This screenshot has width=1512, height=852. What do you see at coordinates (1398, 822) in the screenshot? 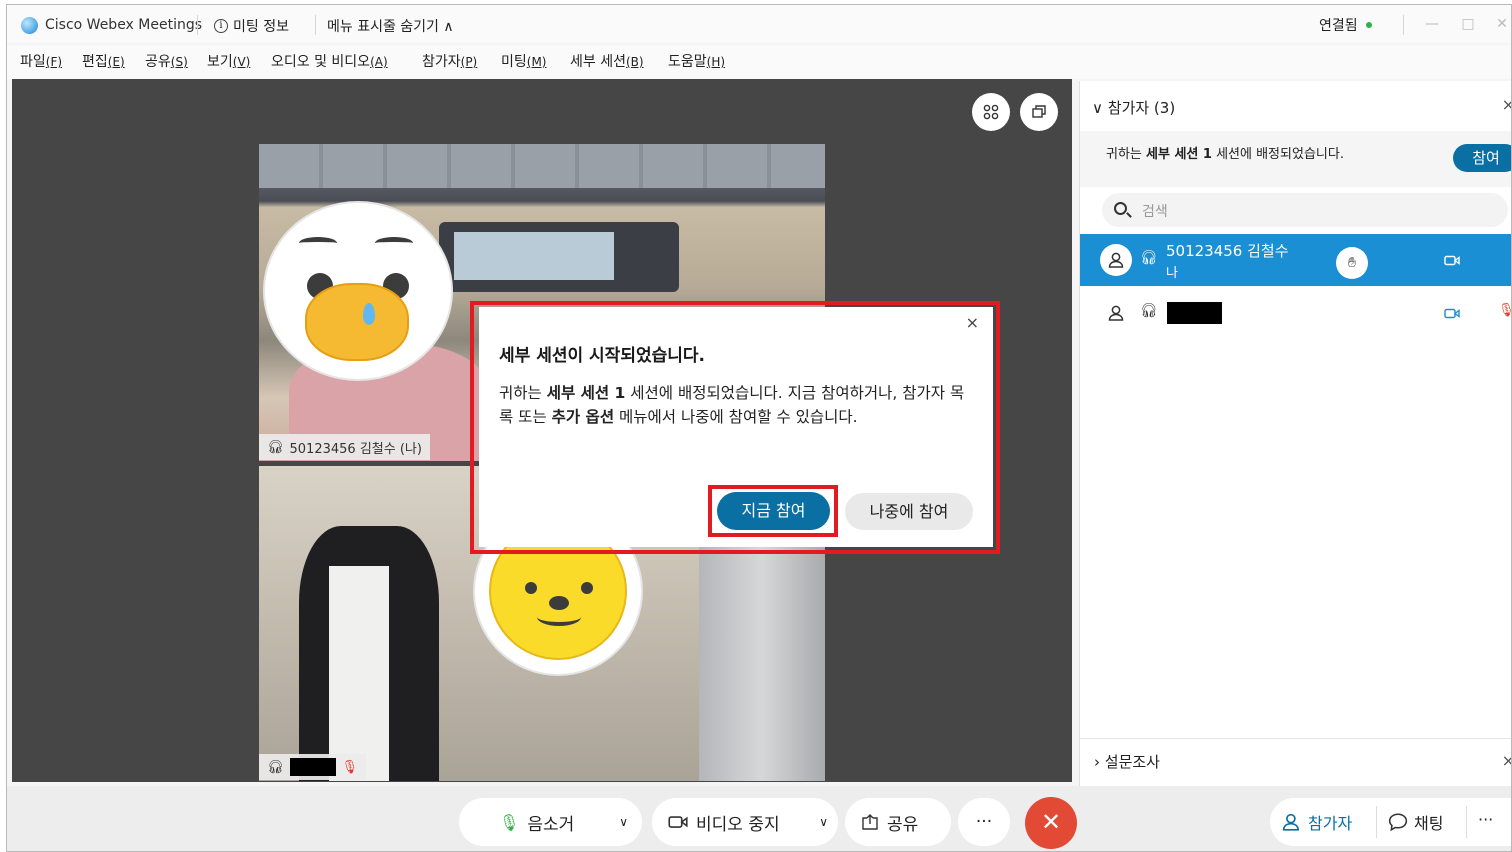
I see `chat-icon` at bounding box center [1398, 822].